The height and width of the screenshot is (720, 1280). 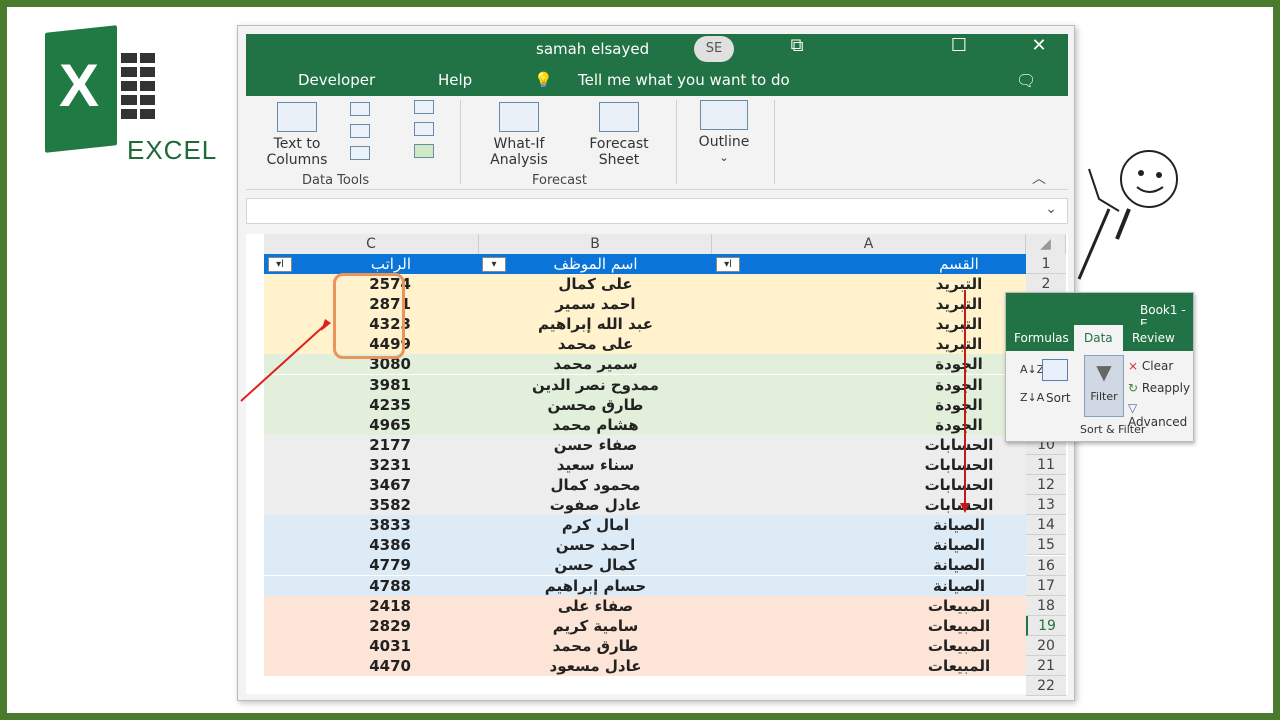 What do you see at coordinates (1104, 386) in the screenshot?
I see `filter-button: ▼ Filter` at bounding box center [1104, 386].